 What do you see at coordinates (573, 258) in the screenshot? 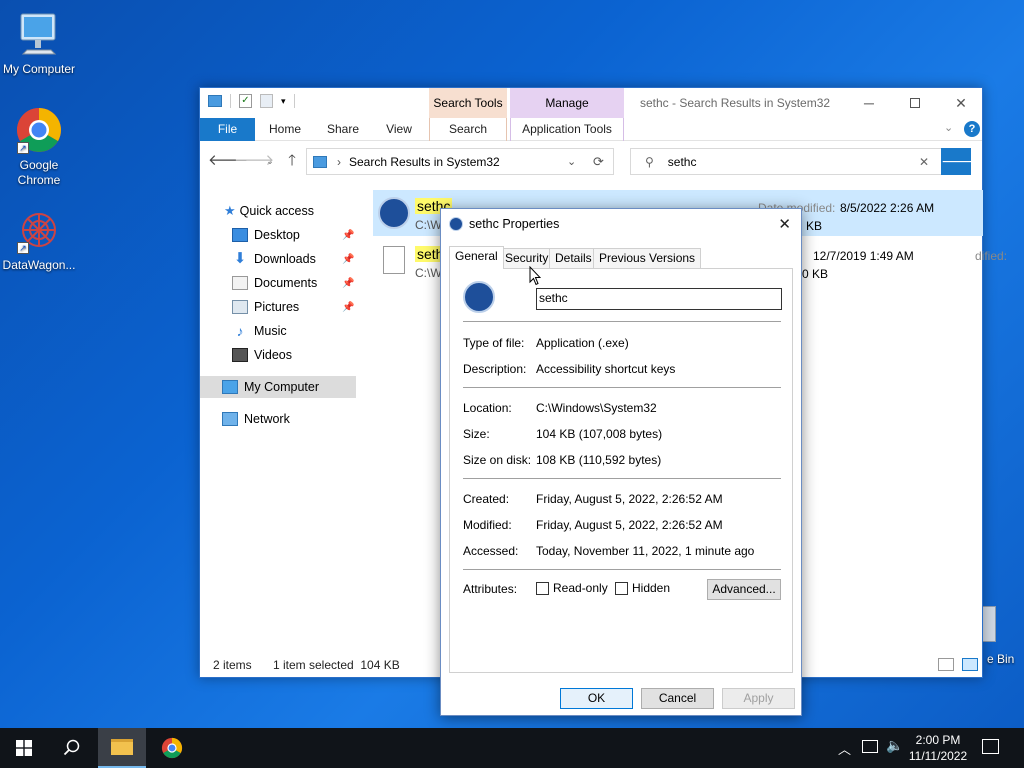
I see `tab-details: Details` at bounding box center [573, 258].